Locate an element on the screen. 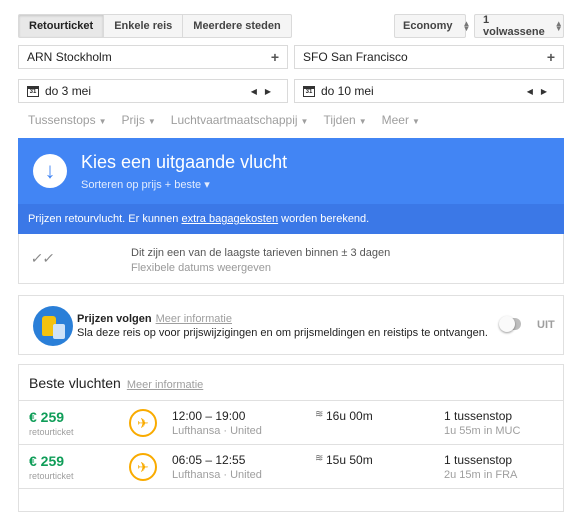 The height and width of the screenshot is (512, 580). cabin-class-select: Economy ▲ ▼ is located at coordinates (432, 26).